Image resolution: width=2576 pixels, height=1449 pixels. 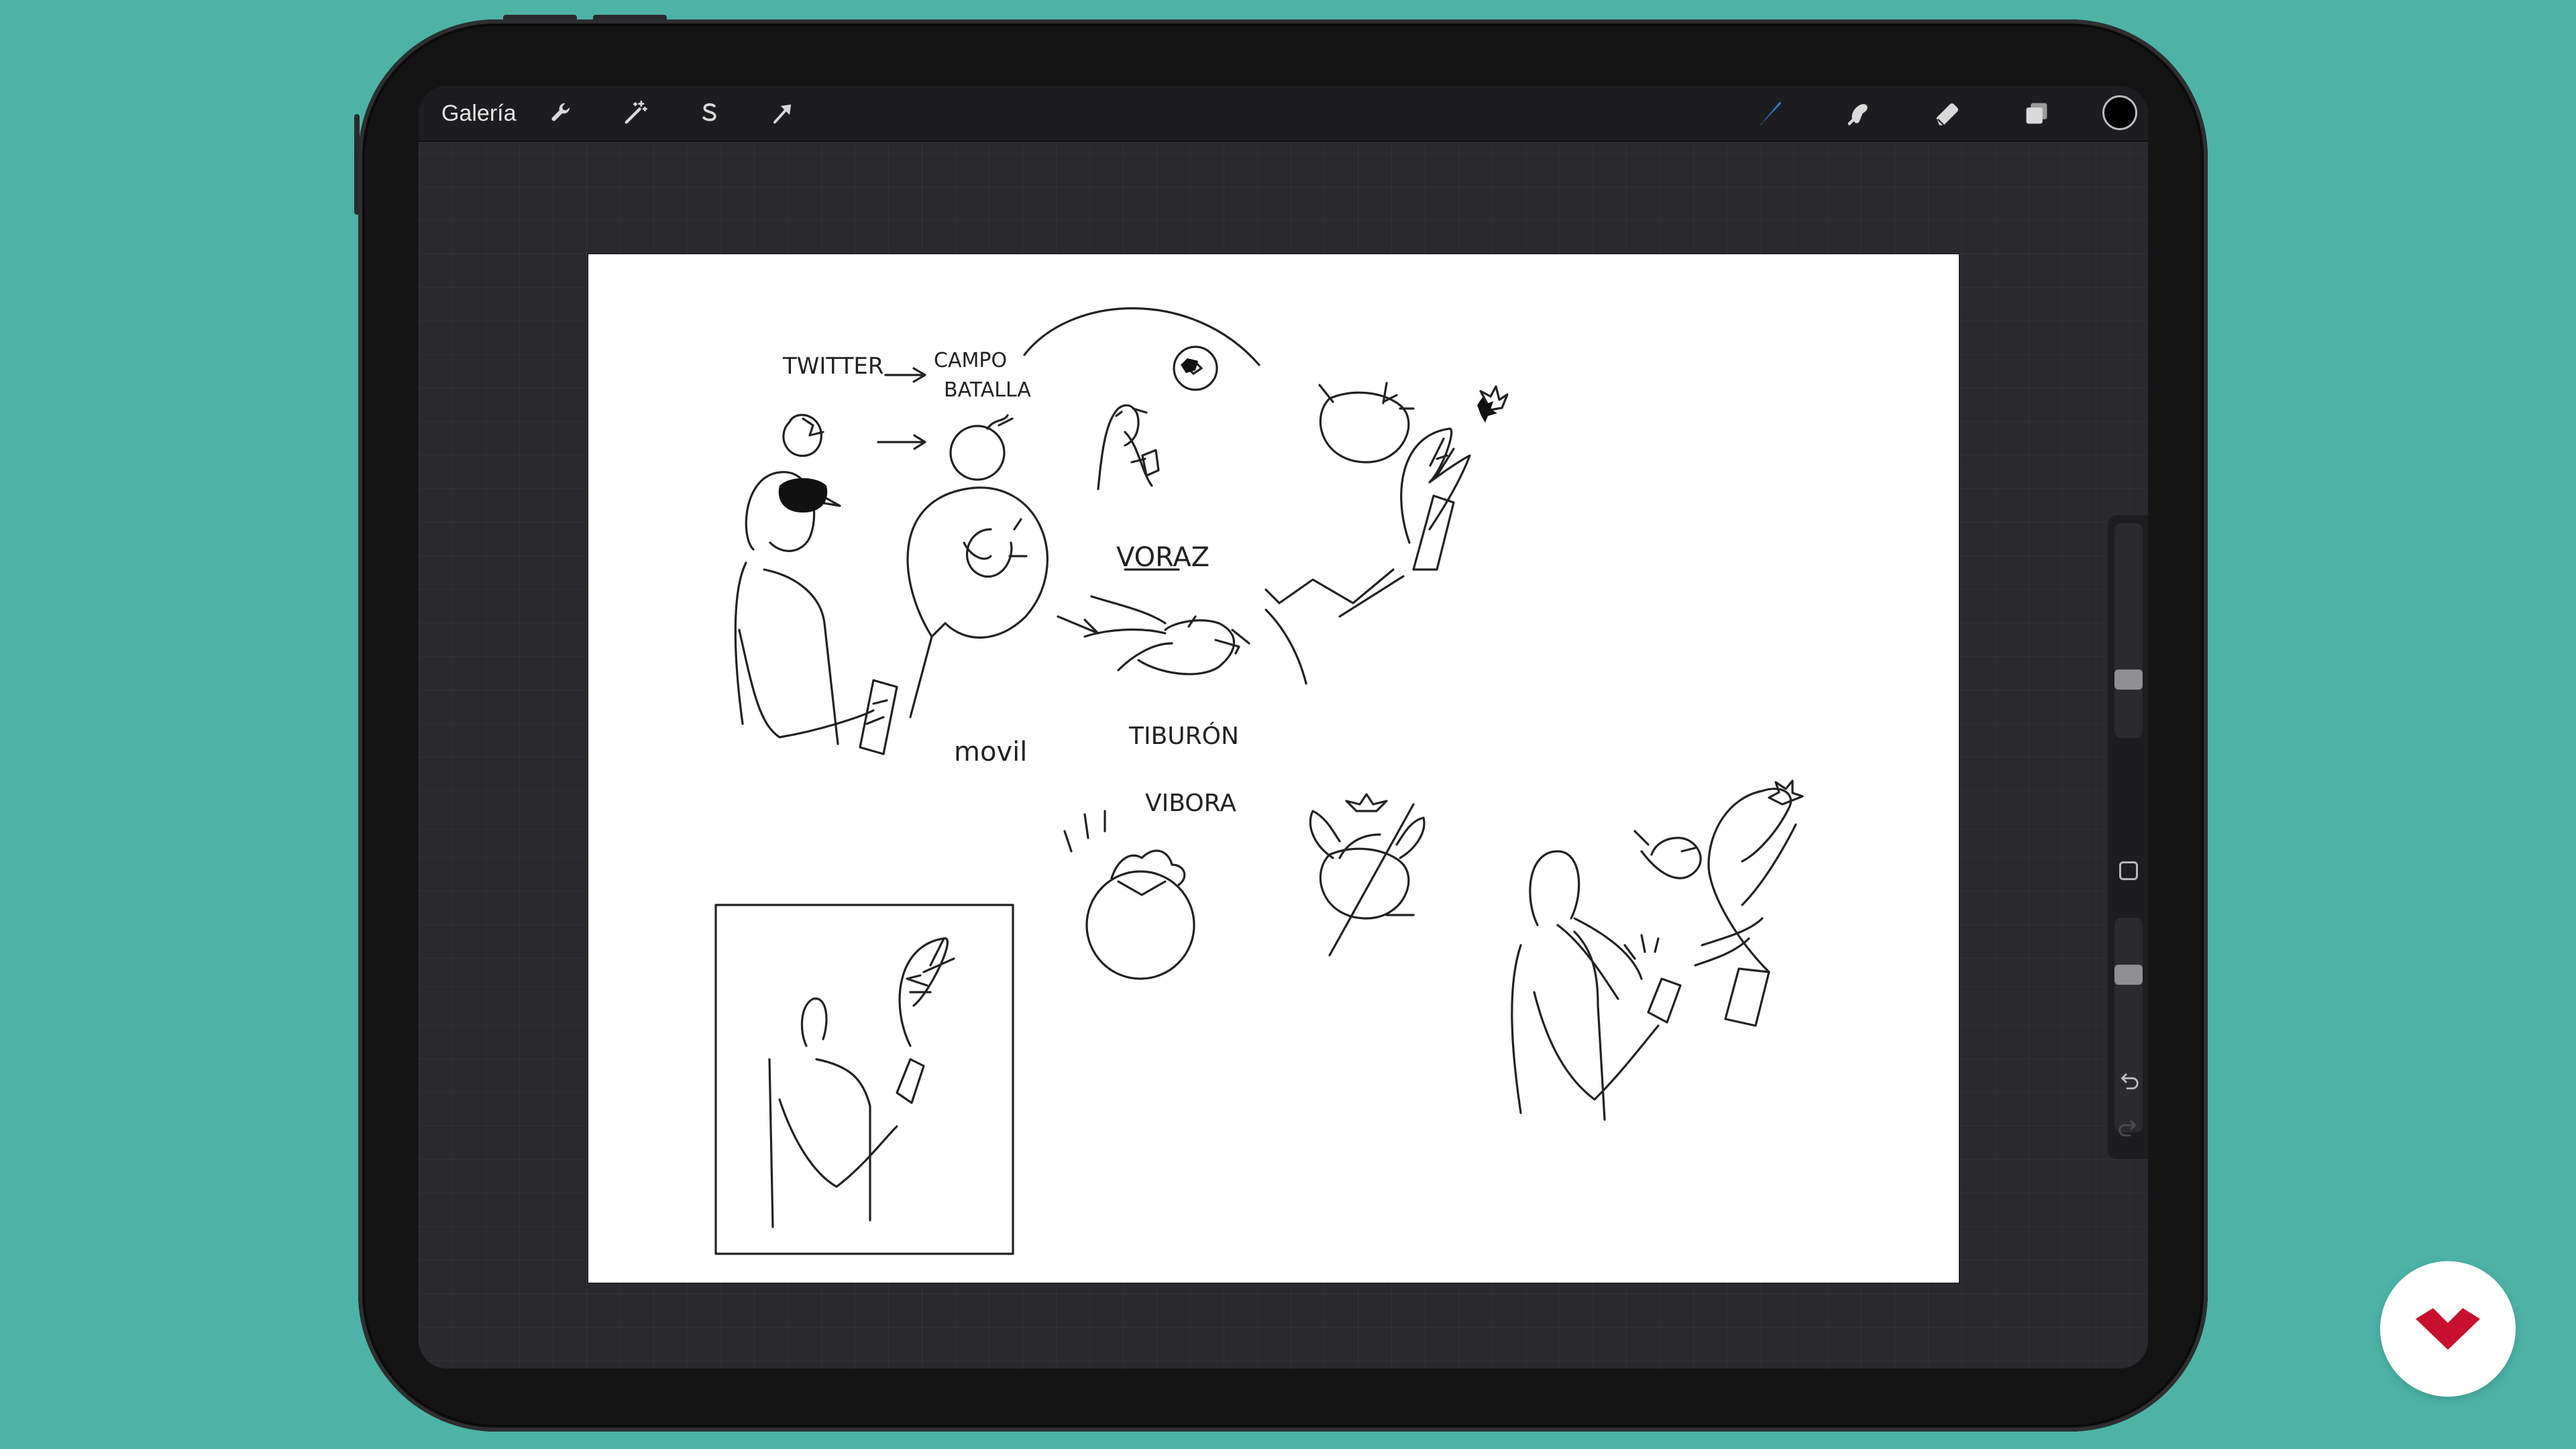 I want to click on label-tiburon: TIBURÓN, so click(x=1183, y=736).